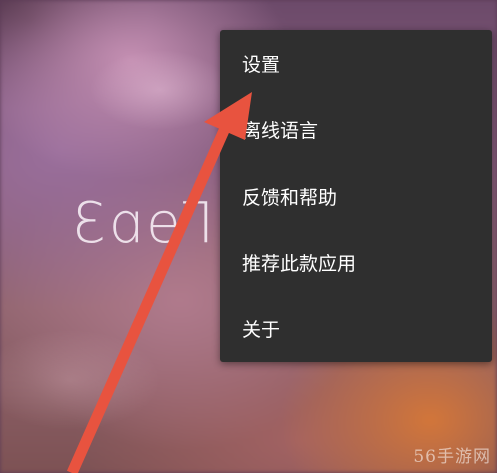 The image size is (497, 473). I want to click on menu-item-about: 关于, so click(356, 328).